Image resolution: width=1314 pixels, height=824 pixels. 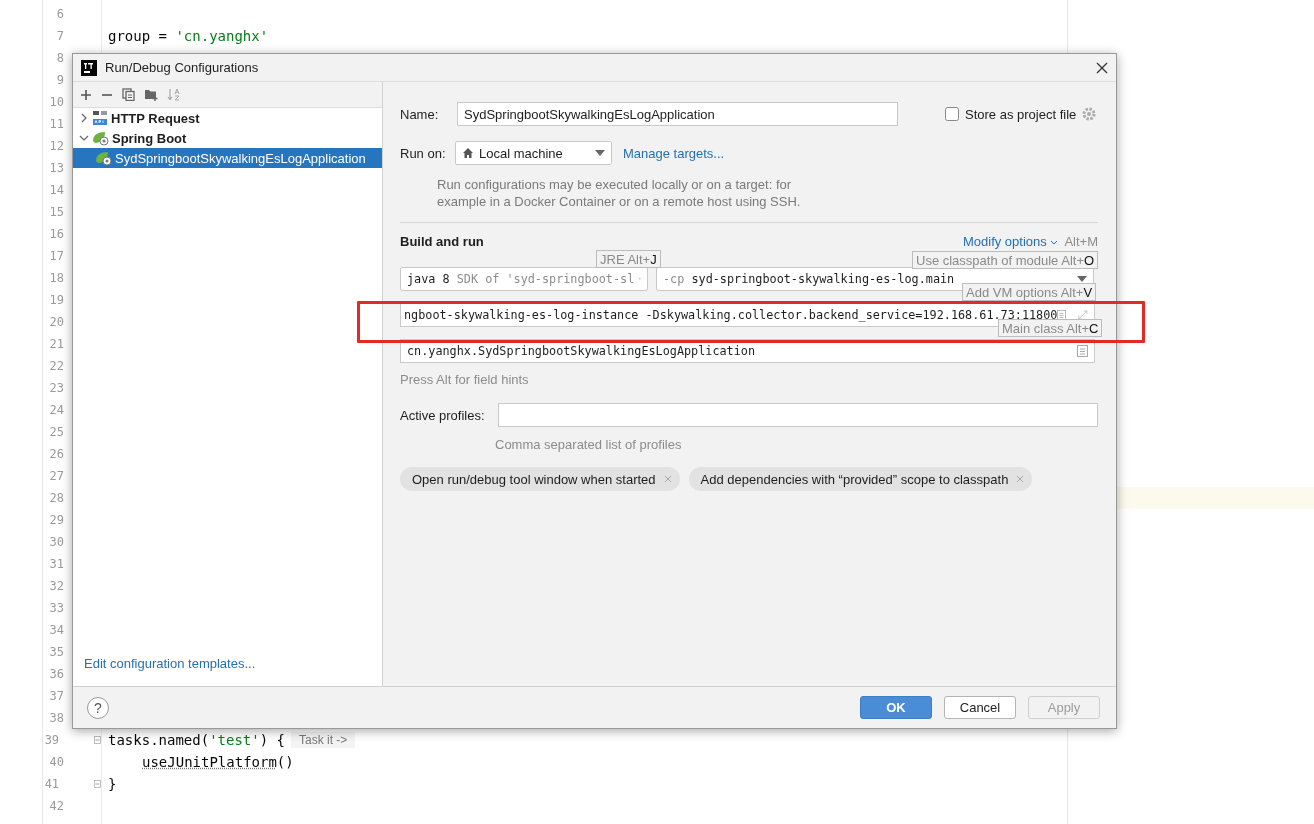 What do you see at coordinates (1081, 241) in the screenshot?
I see `shortcut-label: Alt+M` at bounding box center [1081, 241].